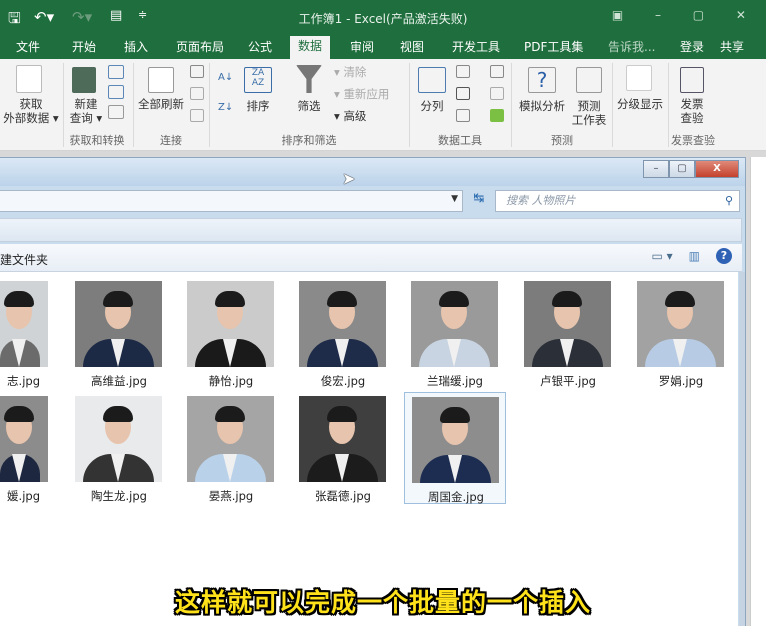 The height and width of the screenshot is (626, 766). Describe the element at coordinates (640, 104) in the screenshot. I see `outline-button: 分级显示` at that location.